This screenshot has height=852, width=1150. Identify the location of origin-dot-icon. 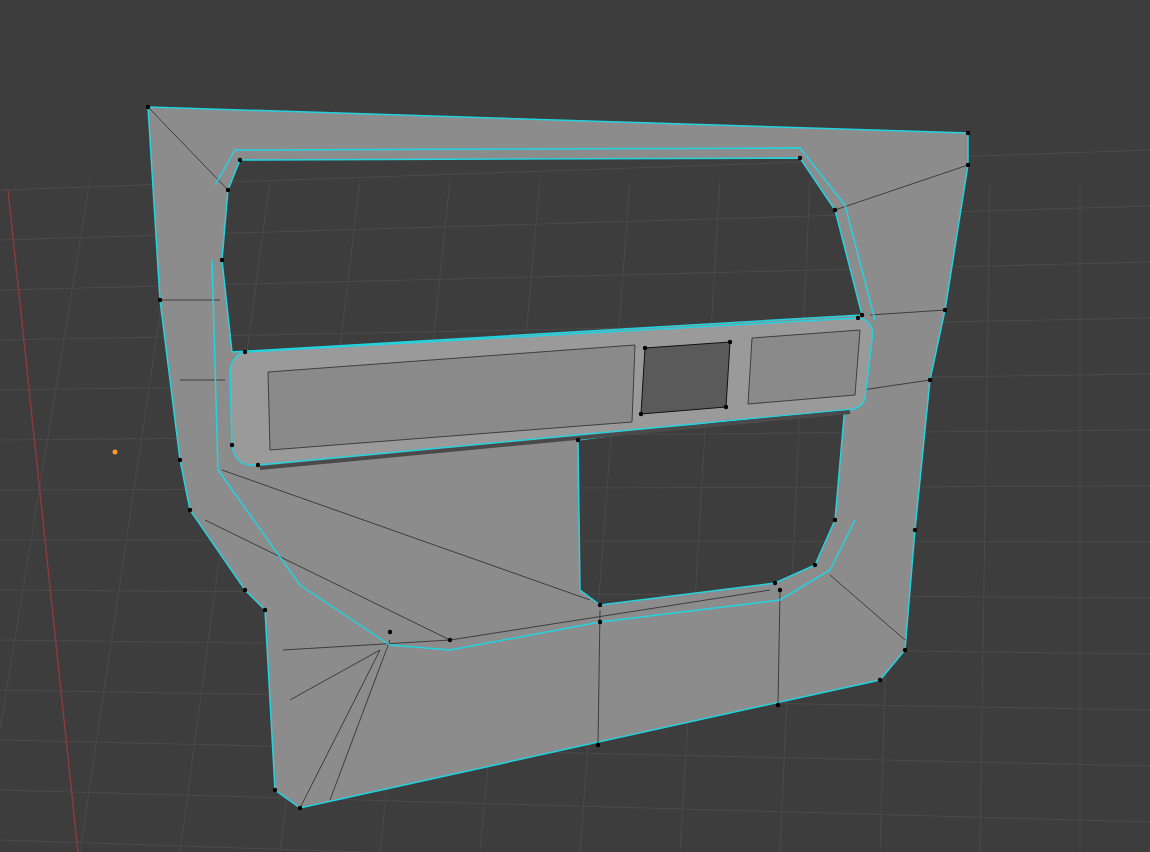
(115, 452).